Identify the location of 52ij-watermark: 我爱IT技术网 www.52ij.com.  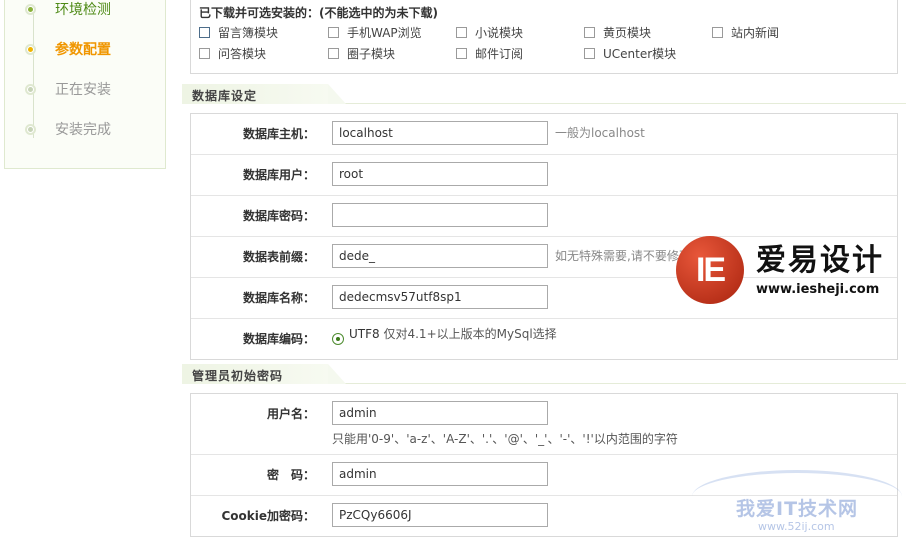
(797, 505).